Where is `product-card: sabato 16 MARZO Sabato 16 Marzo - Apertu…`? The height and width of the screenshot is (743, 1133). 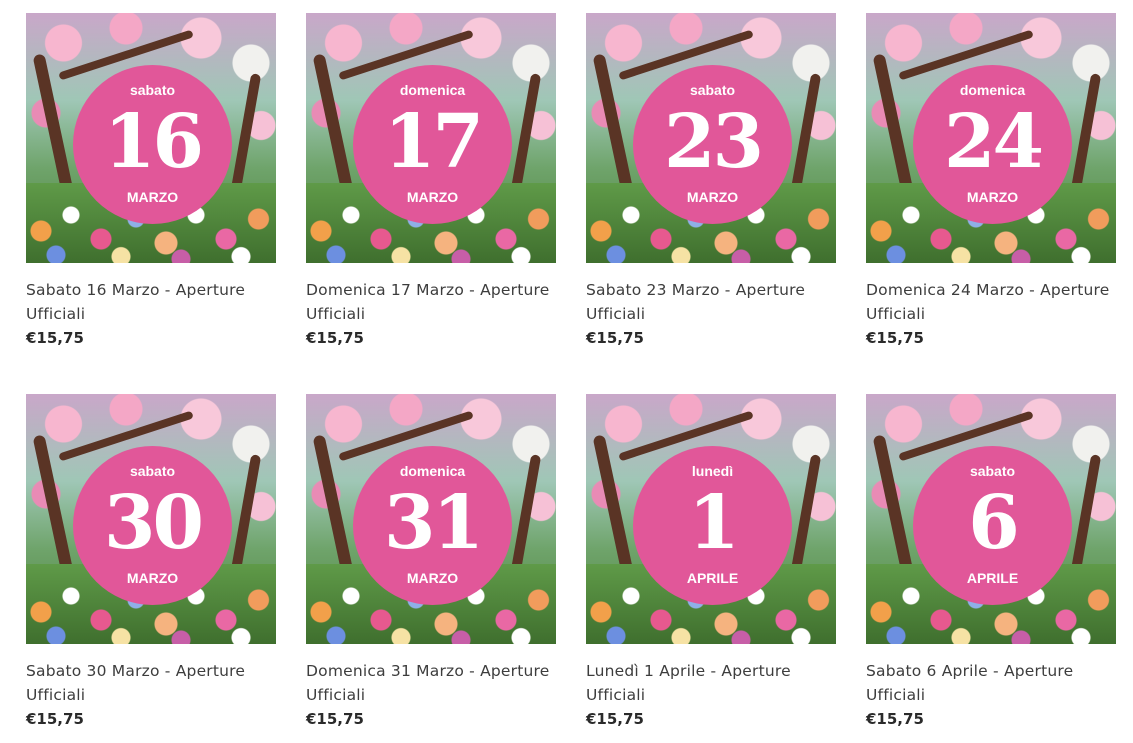
product-card: sabato 16 MARZO Sabato 16 Marzo - Apertu… is located at coordinates (151, 182).